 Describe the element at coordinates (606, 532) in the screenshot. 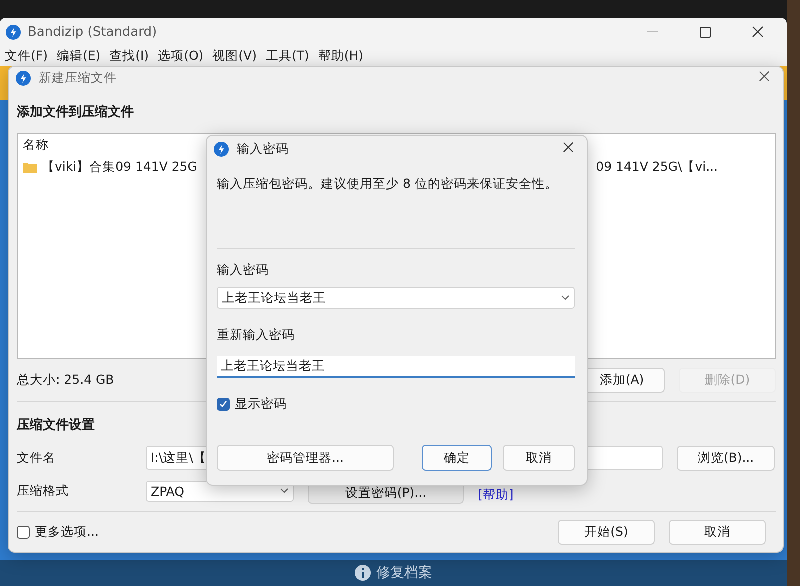

I see `start-button: 开始(S)` at that location.